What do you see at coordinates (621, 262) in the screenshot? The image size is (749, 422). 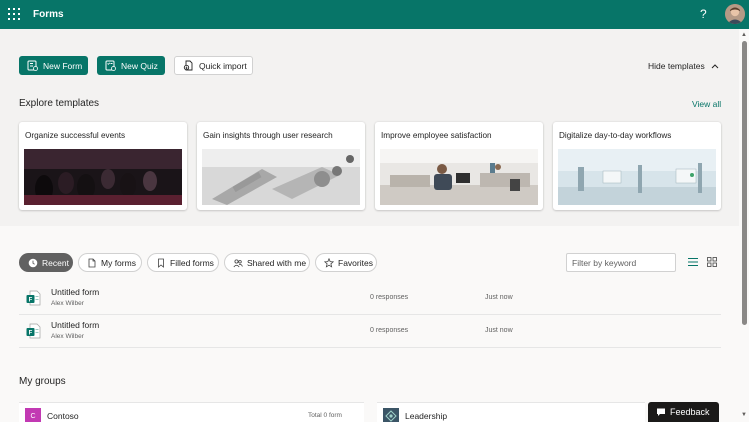 I see `filter-keyword-input` at bounding box center [621, 262].